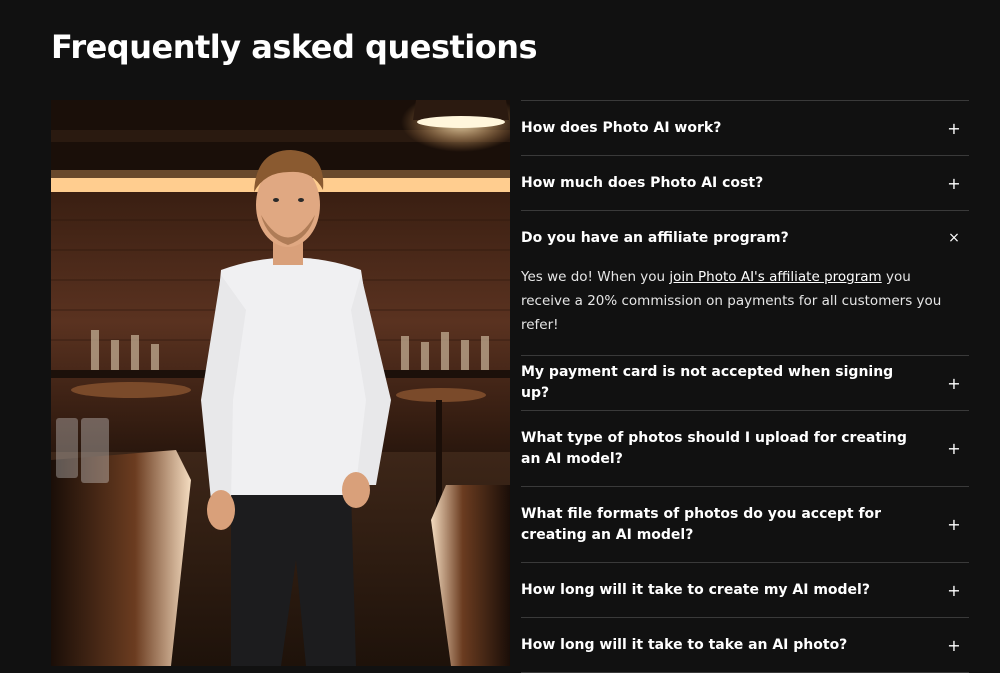 The width and height of the screenshot is (1000, 673). I want to click on faq-question-row: How does Photo AI work? +, so click(745, 128).